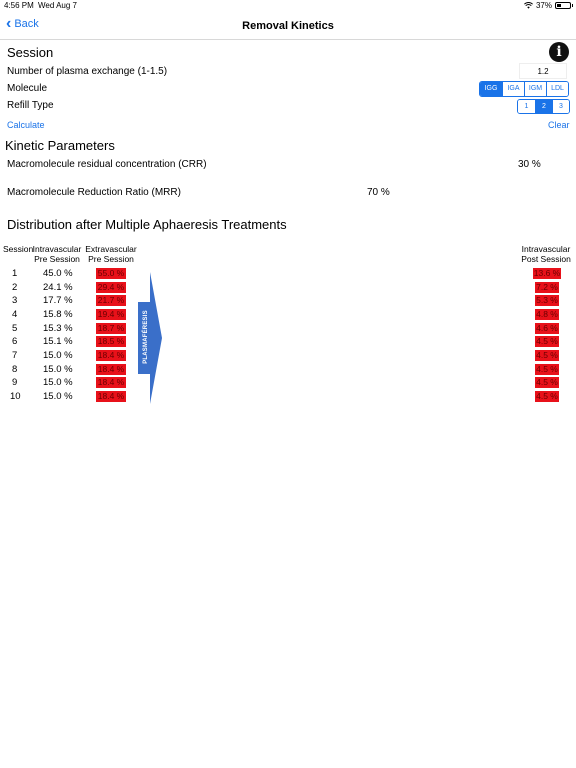 This screenshot has height=768, width=576. I want to click on col-header-intra-pre-line1: Intravascular, so click(57, 249).